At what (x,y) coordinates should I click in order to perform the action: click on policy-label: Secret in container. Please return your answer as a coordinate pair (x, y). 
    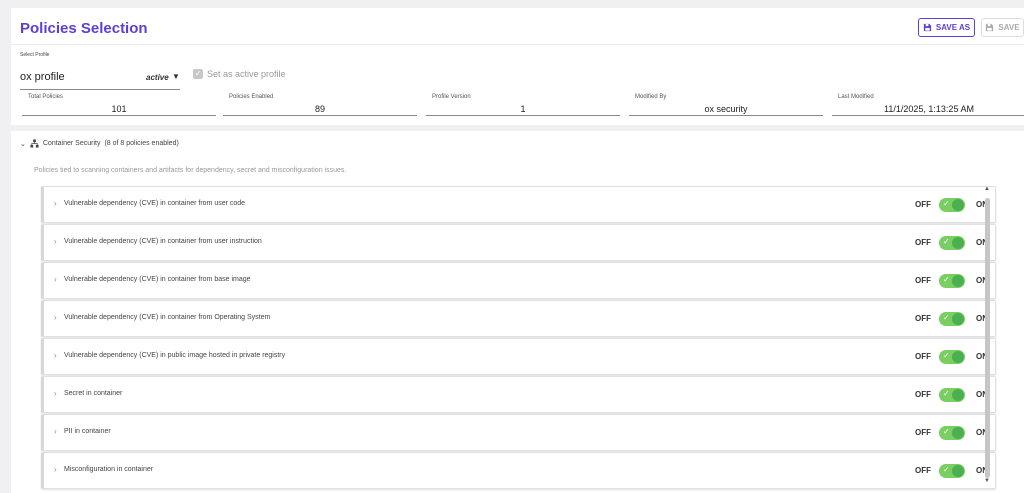
    Looking at the image, I should click on (93, 393).